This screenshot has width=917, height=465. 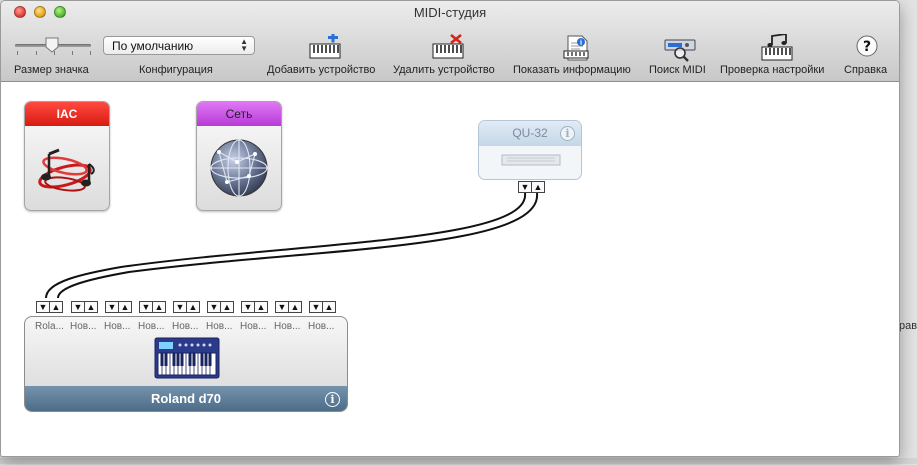 What do you see at coordinates (91, 307) in the screenshot?
I see `roland-port-2-in: ▲` at bounding box center [91, 307].